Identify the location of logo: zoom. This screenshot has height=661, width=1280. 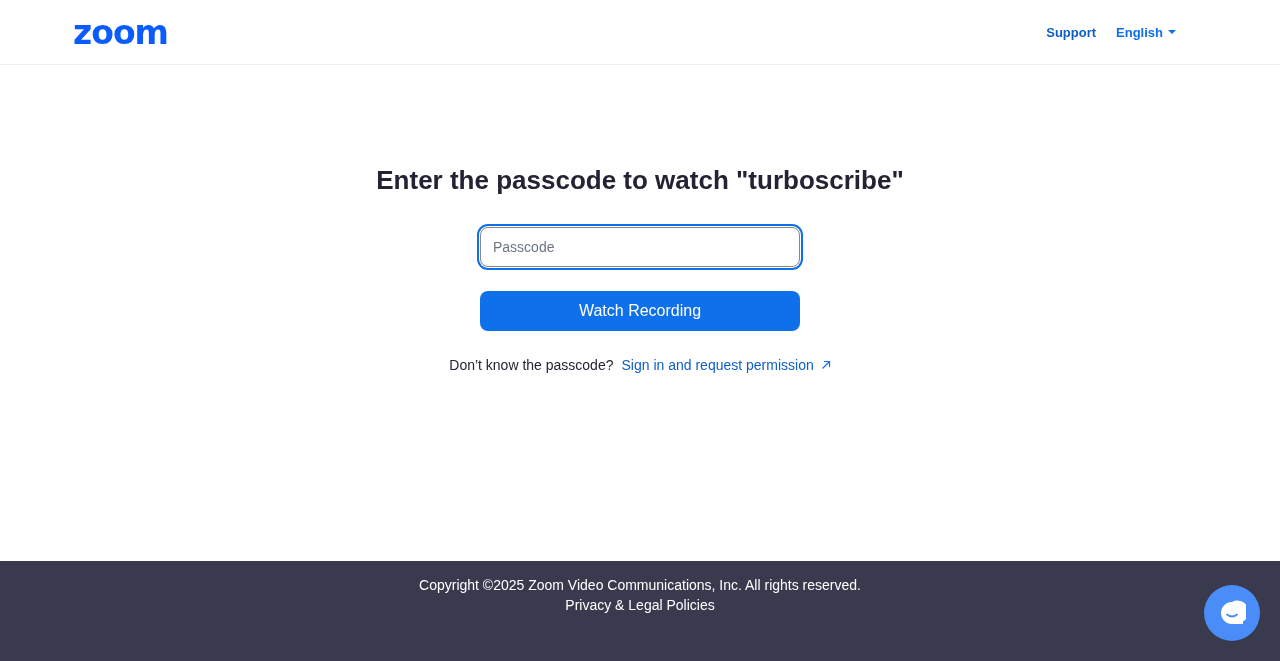
(120, 32).